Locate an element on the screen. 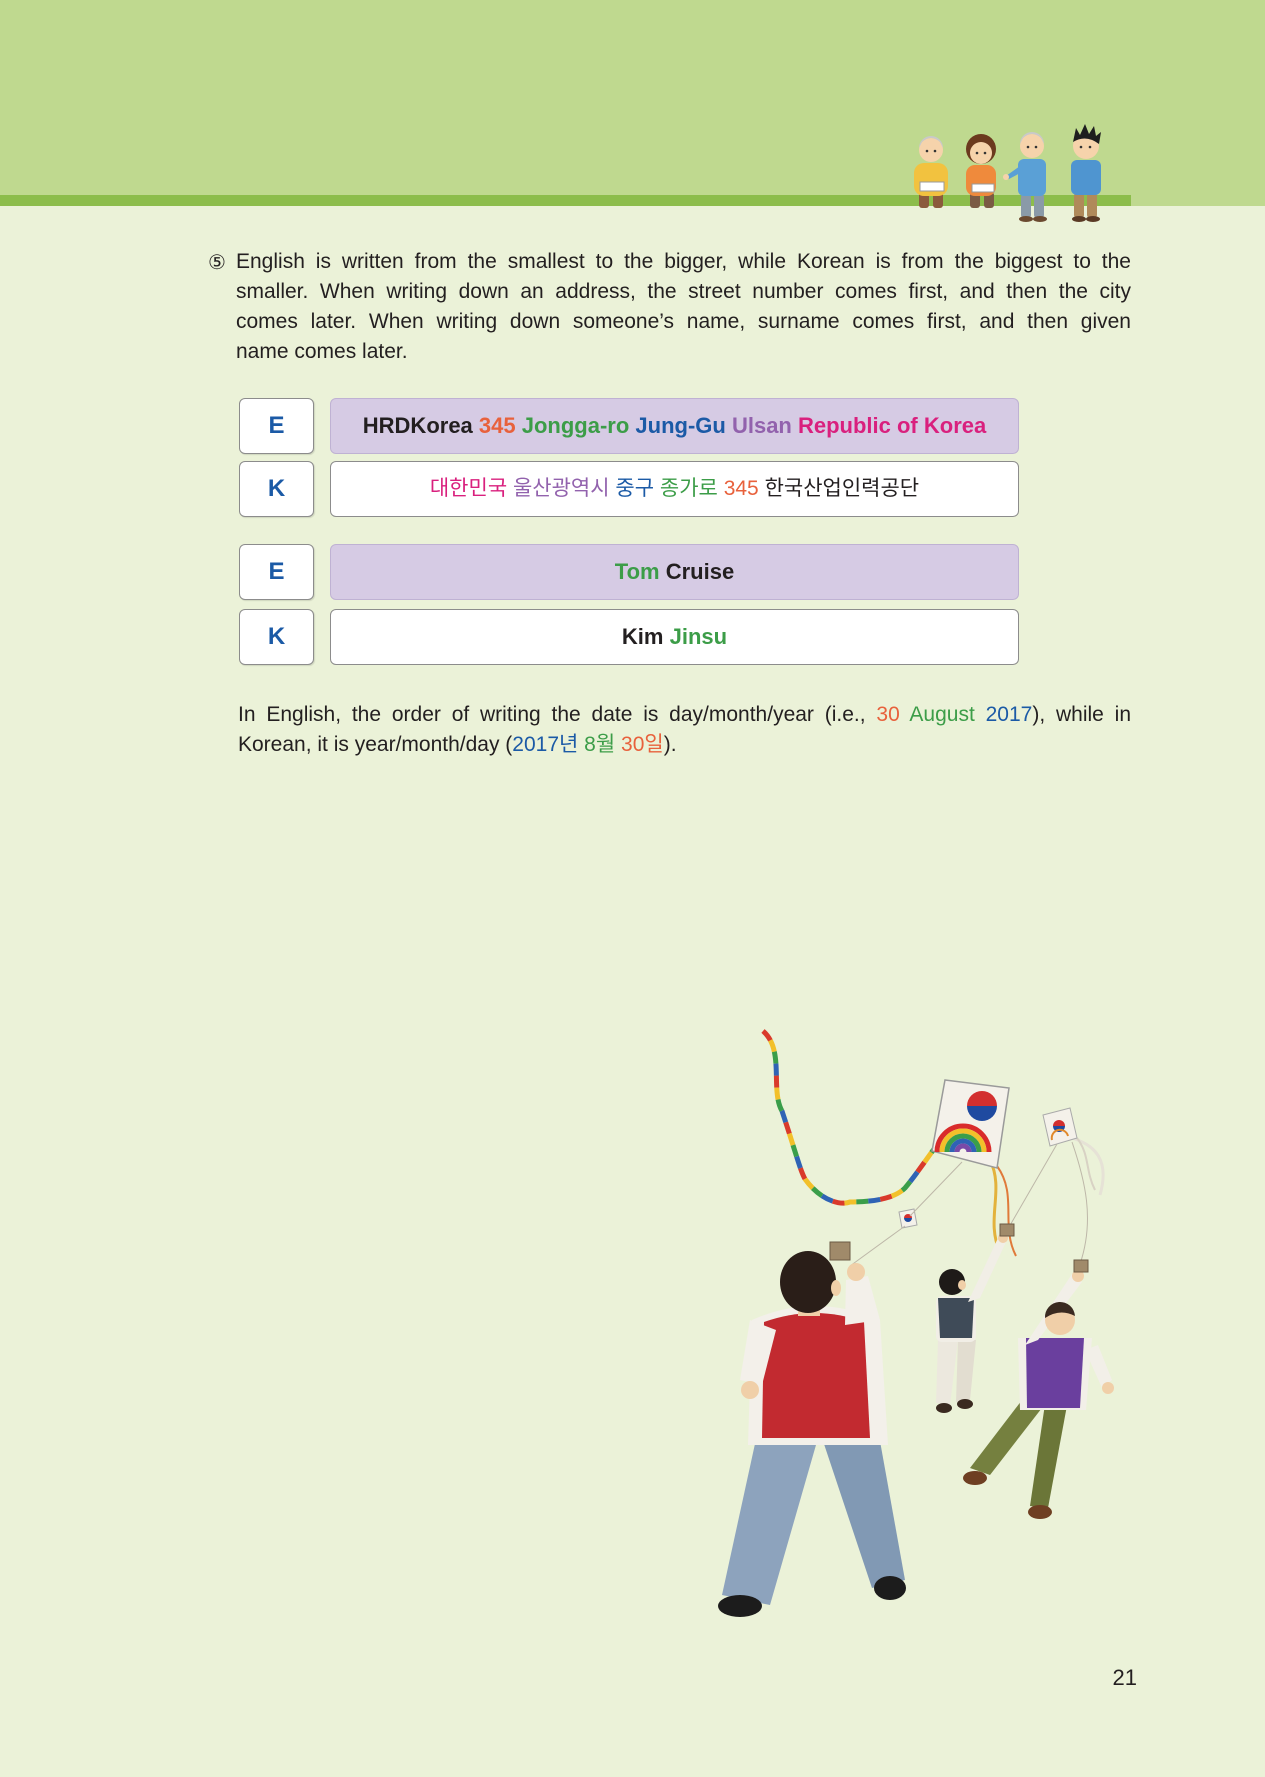 The height and width of the screenshot is (1777, 1265). boy-red-vest is located at coordinates (812, 1429).